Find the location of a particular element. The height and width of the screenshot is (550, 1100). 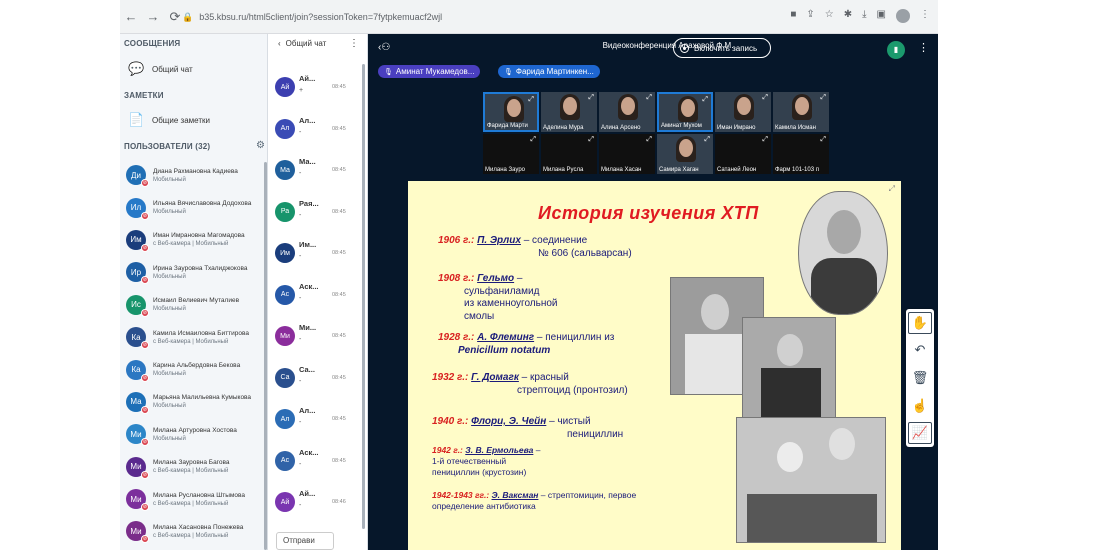

avatar: Ил ⊘ is located at coordinates (137, 208).